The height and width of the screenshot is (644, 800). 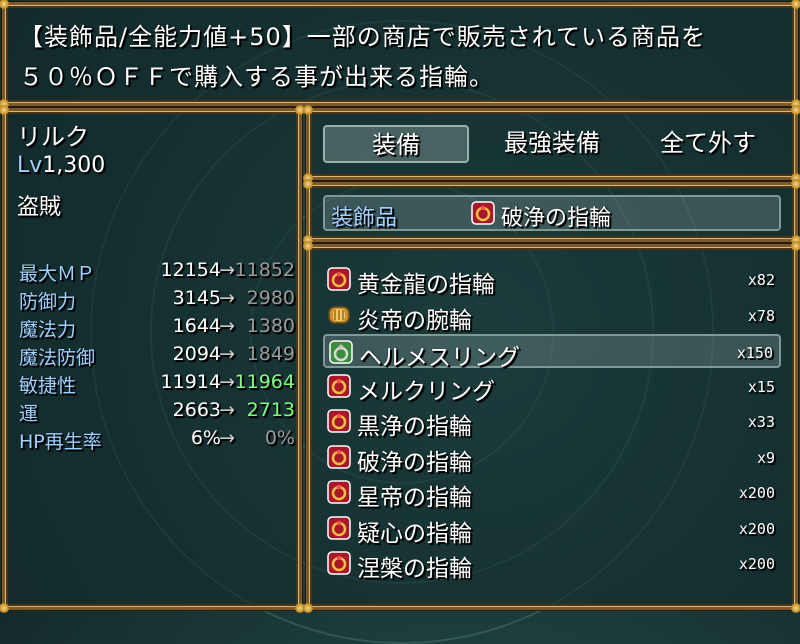 What do you see at coordinates (57, 358) in the screenshot?
I see `param-label: 魔法防御` at bounding box center [57, 358].